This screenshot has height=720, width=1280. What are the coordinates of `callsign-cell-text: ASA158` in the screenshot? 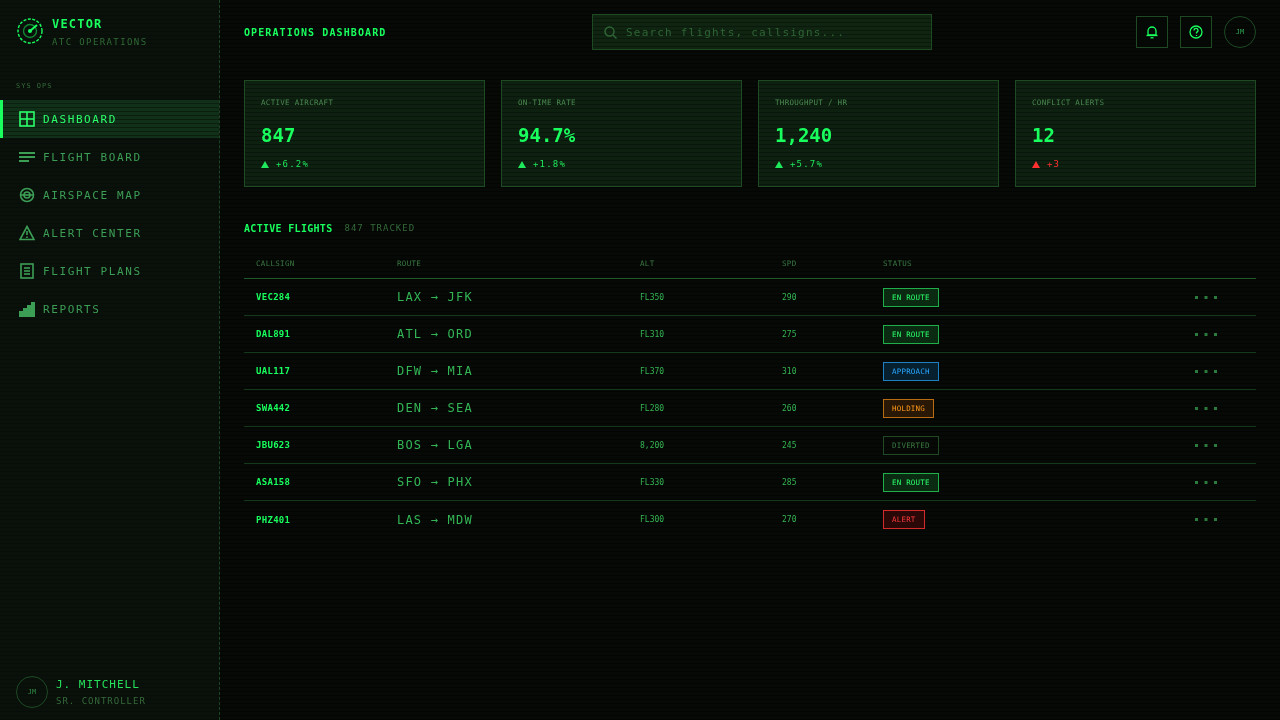 It's located at (274, 482).